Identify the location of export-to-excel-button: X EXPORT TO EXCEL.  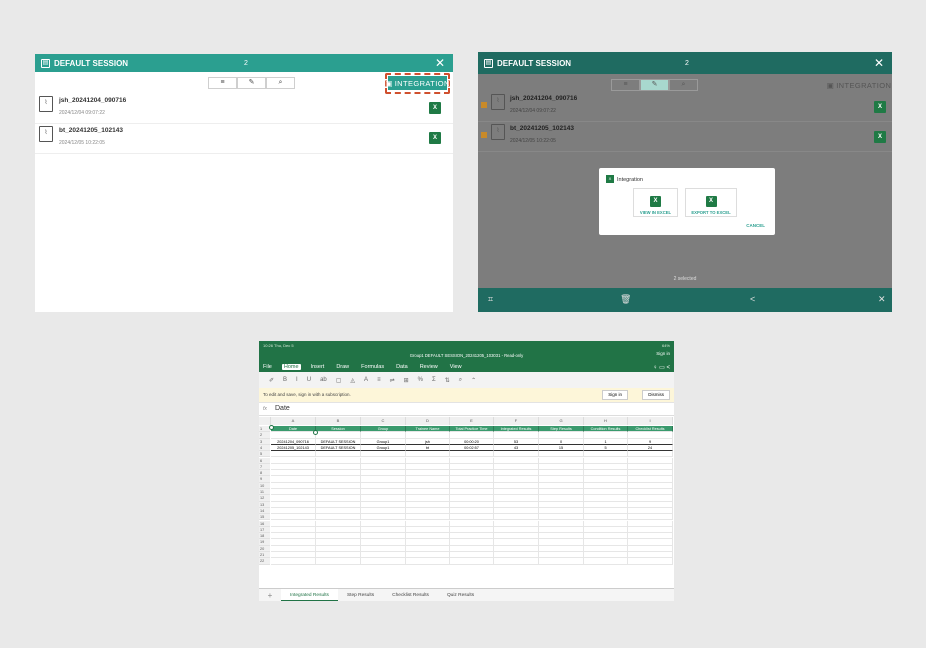
(711, 202).